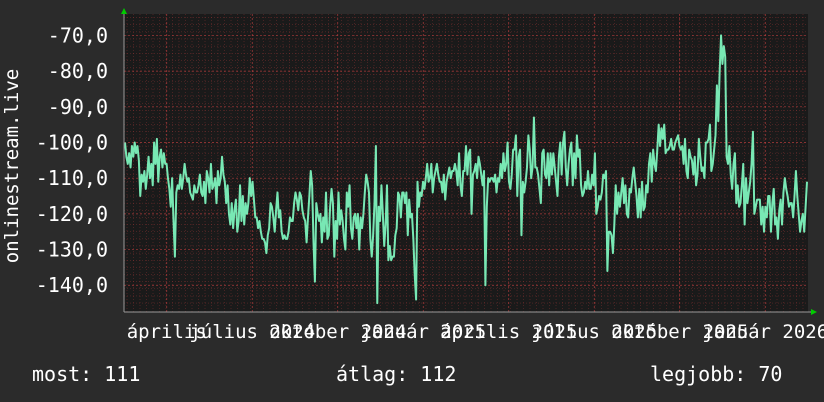  What do you see at coordinates (72, 178) in the screenshot?
I see `y-tick-label: -110,0` at bounding box center [72, 178].